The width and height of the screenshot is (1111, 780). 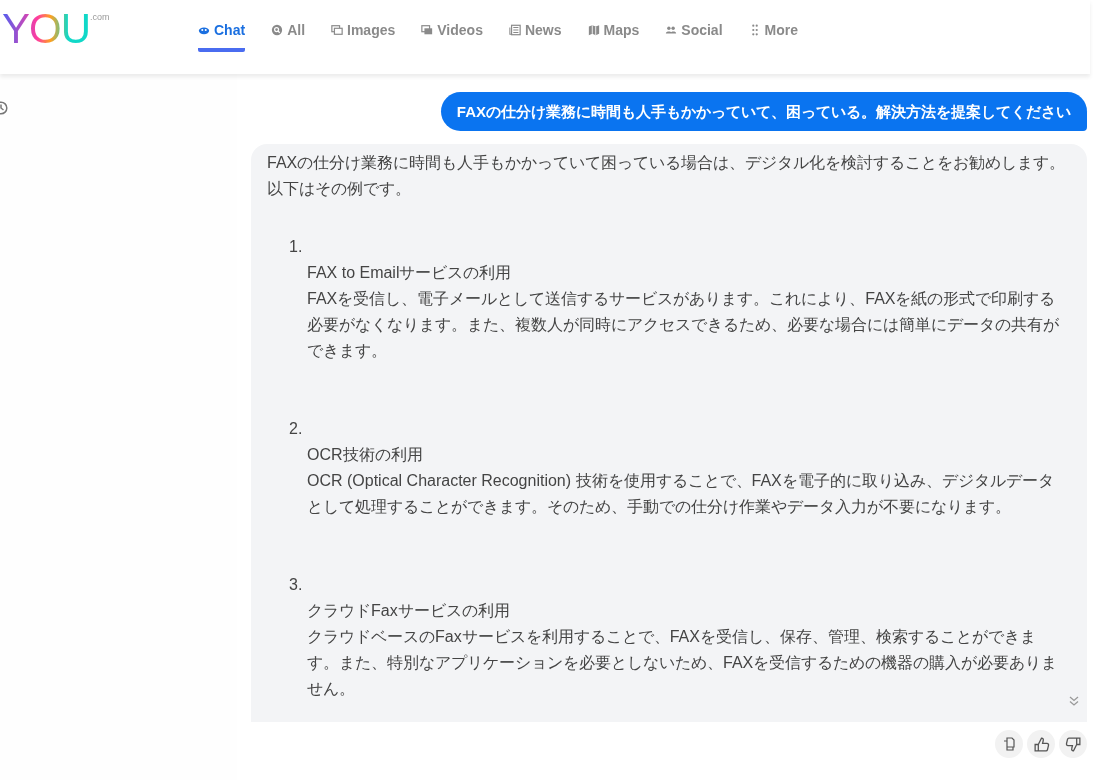 What do you see at coordinates (296, 247) in the screenshot?
I see `list-number: 1.` at bounding box center [296, 247].